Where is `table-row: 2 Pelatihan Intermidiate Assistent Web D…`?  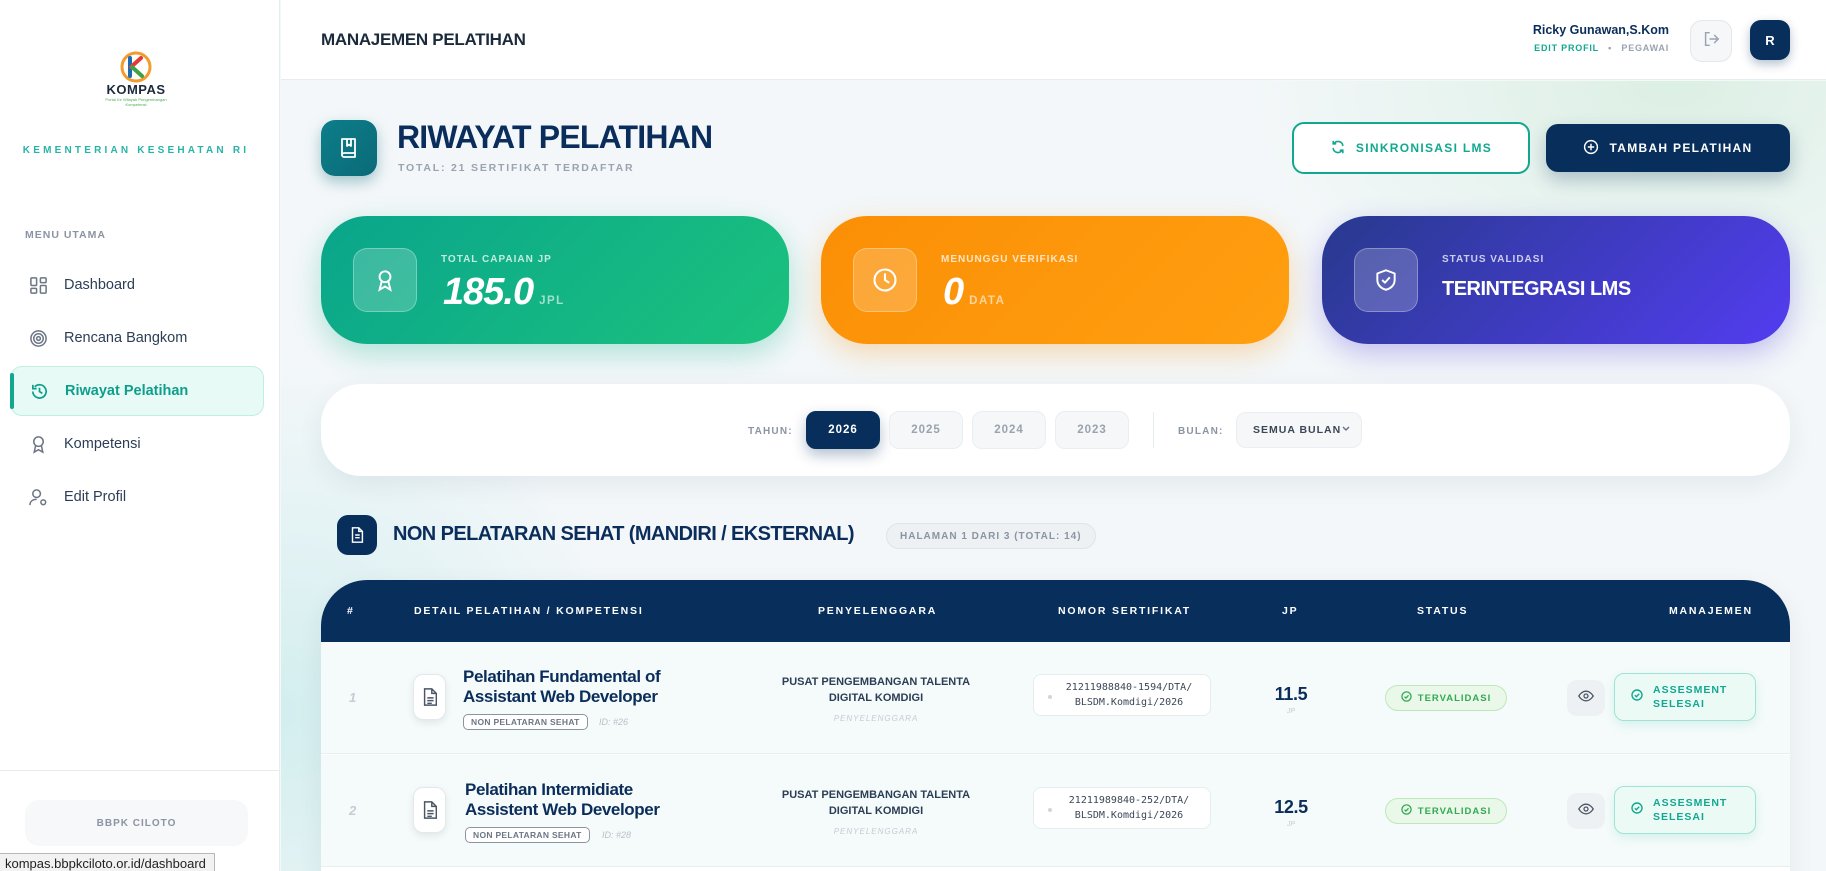
table-row: 2 Pelatihan Intermidiate Assistent Web D… is located at coordinates (1055, 811).